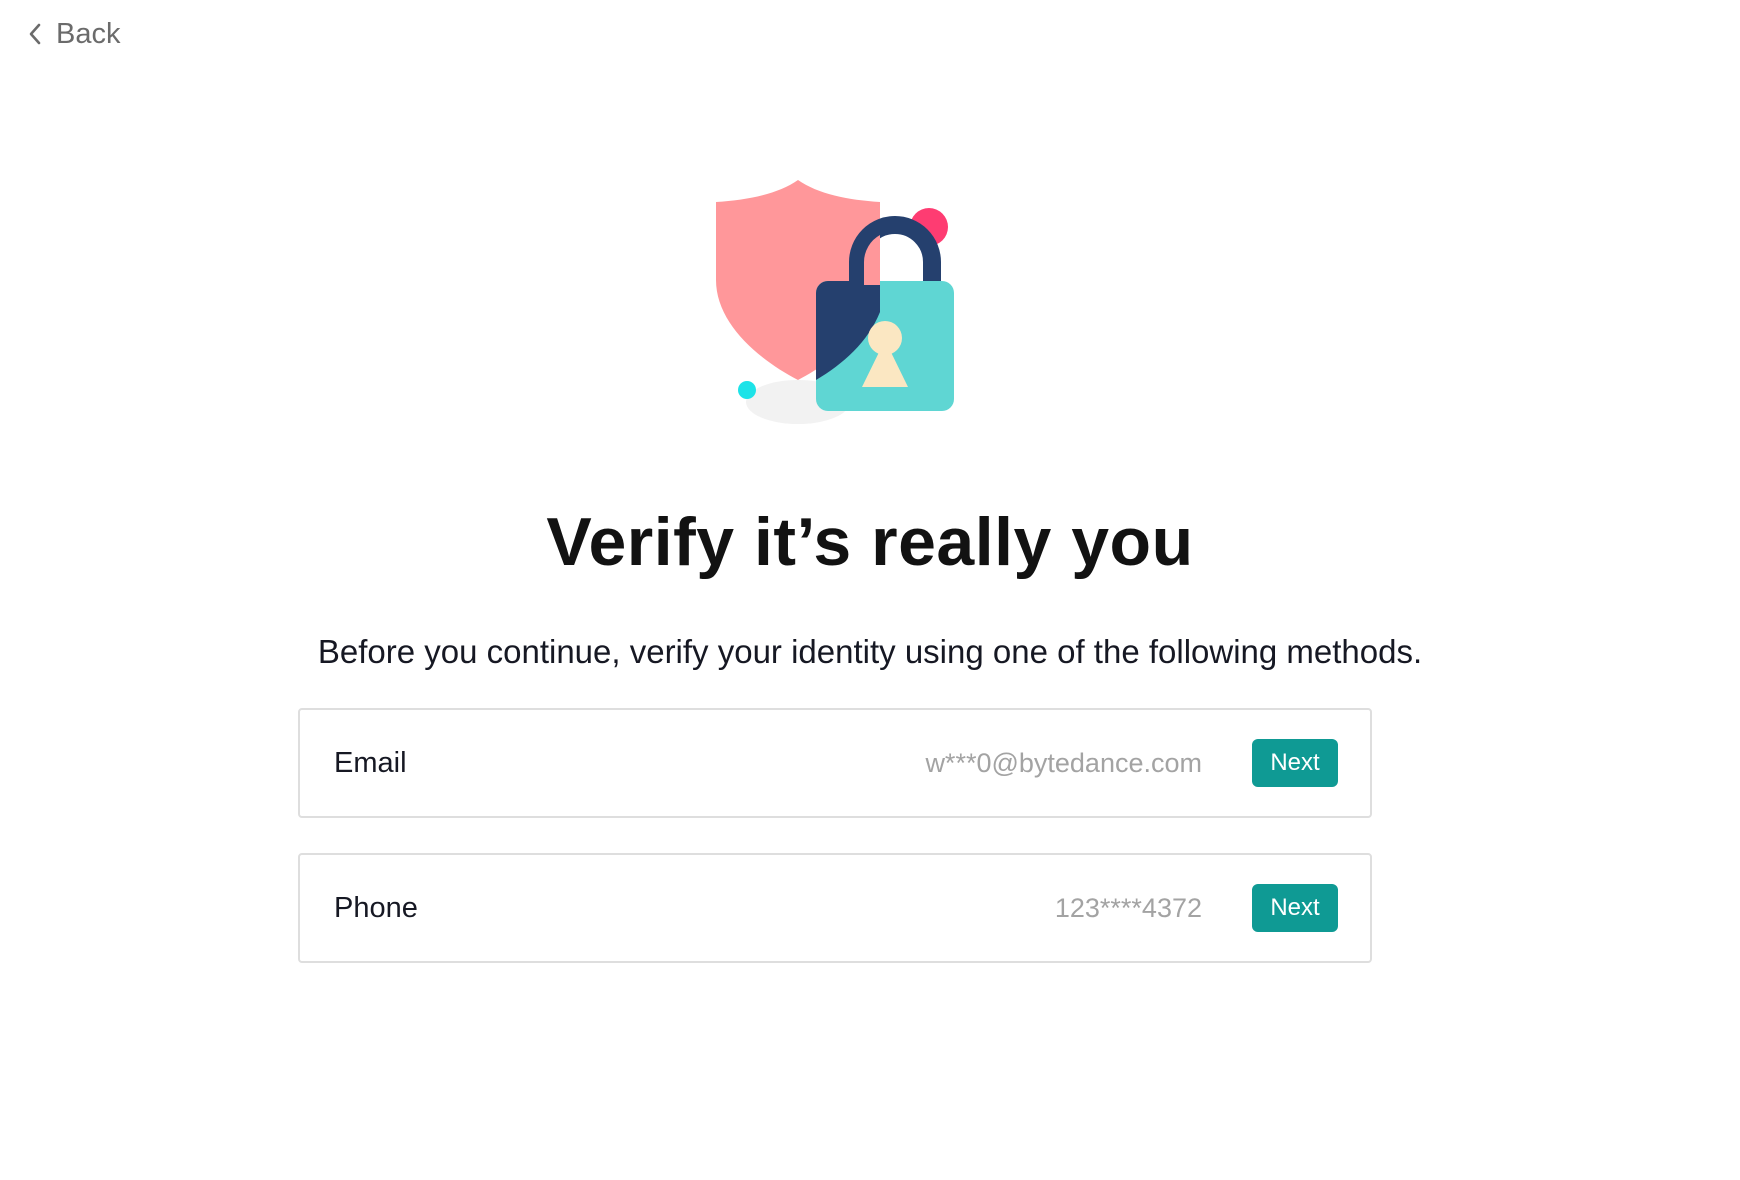  I want to click on back-button: Back, so click(74, 34).